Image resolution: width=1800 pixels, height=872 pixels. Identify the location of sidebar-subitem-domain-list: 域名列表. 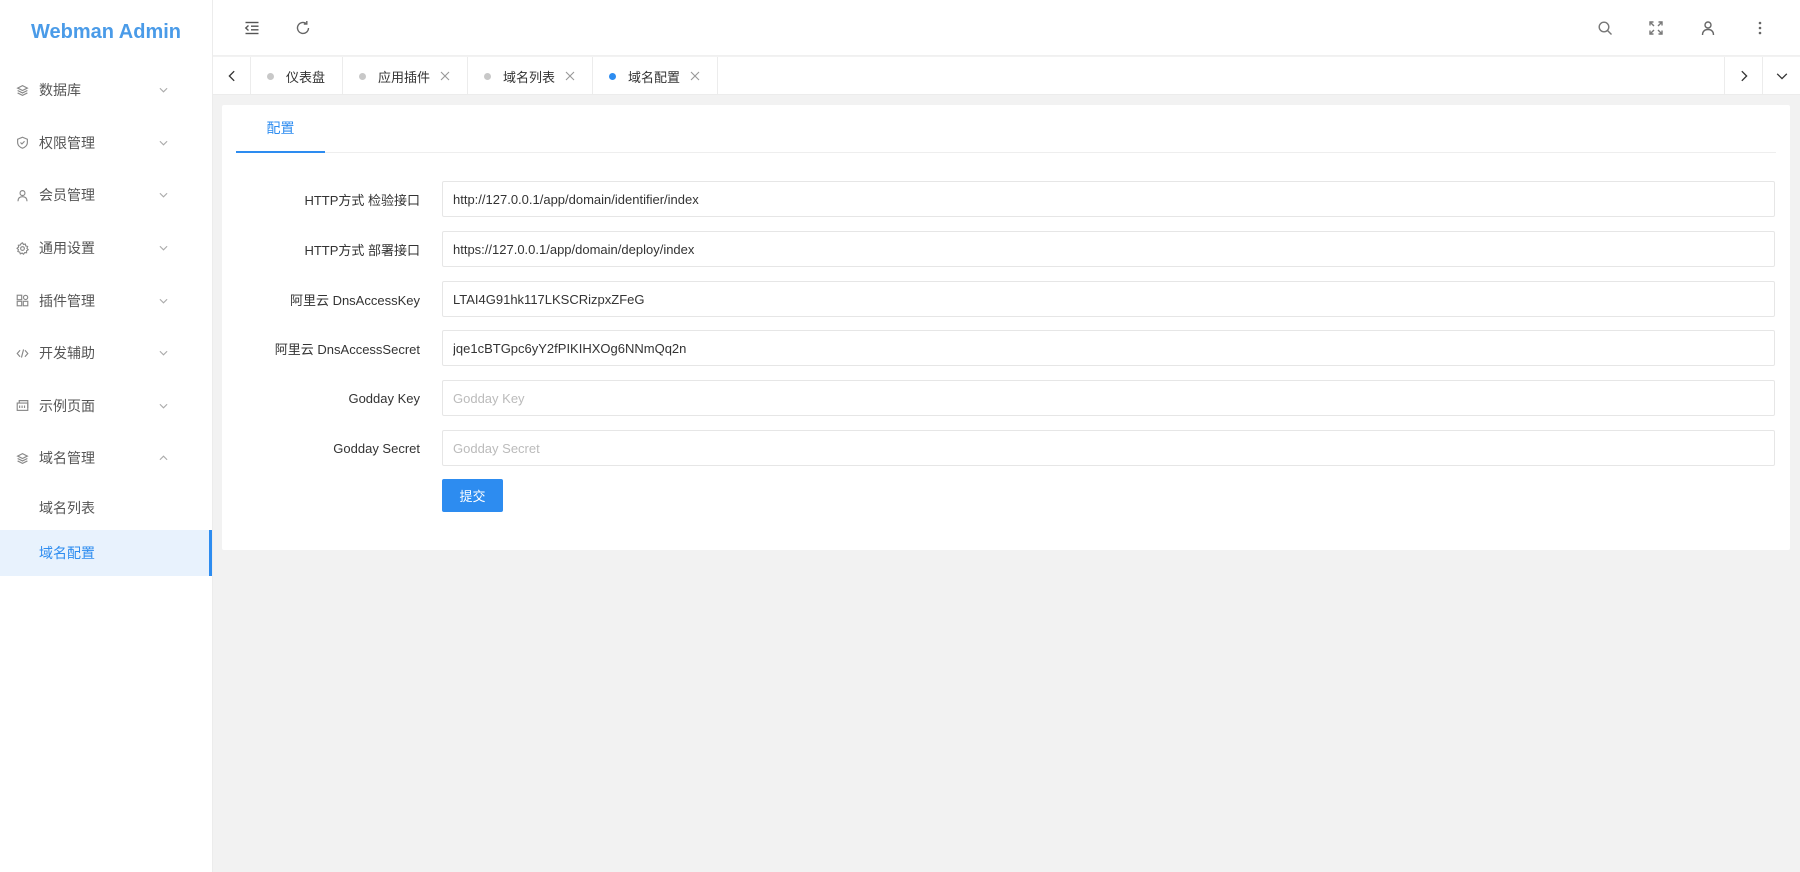
(106, 508).